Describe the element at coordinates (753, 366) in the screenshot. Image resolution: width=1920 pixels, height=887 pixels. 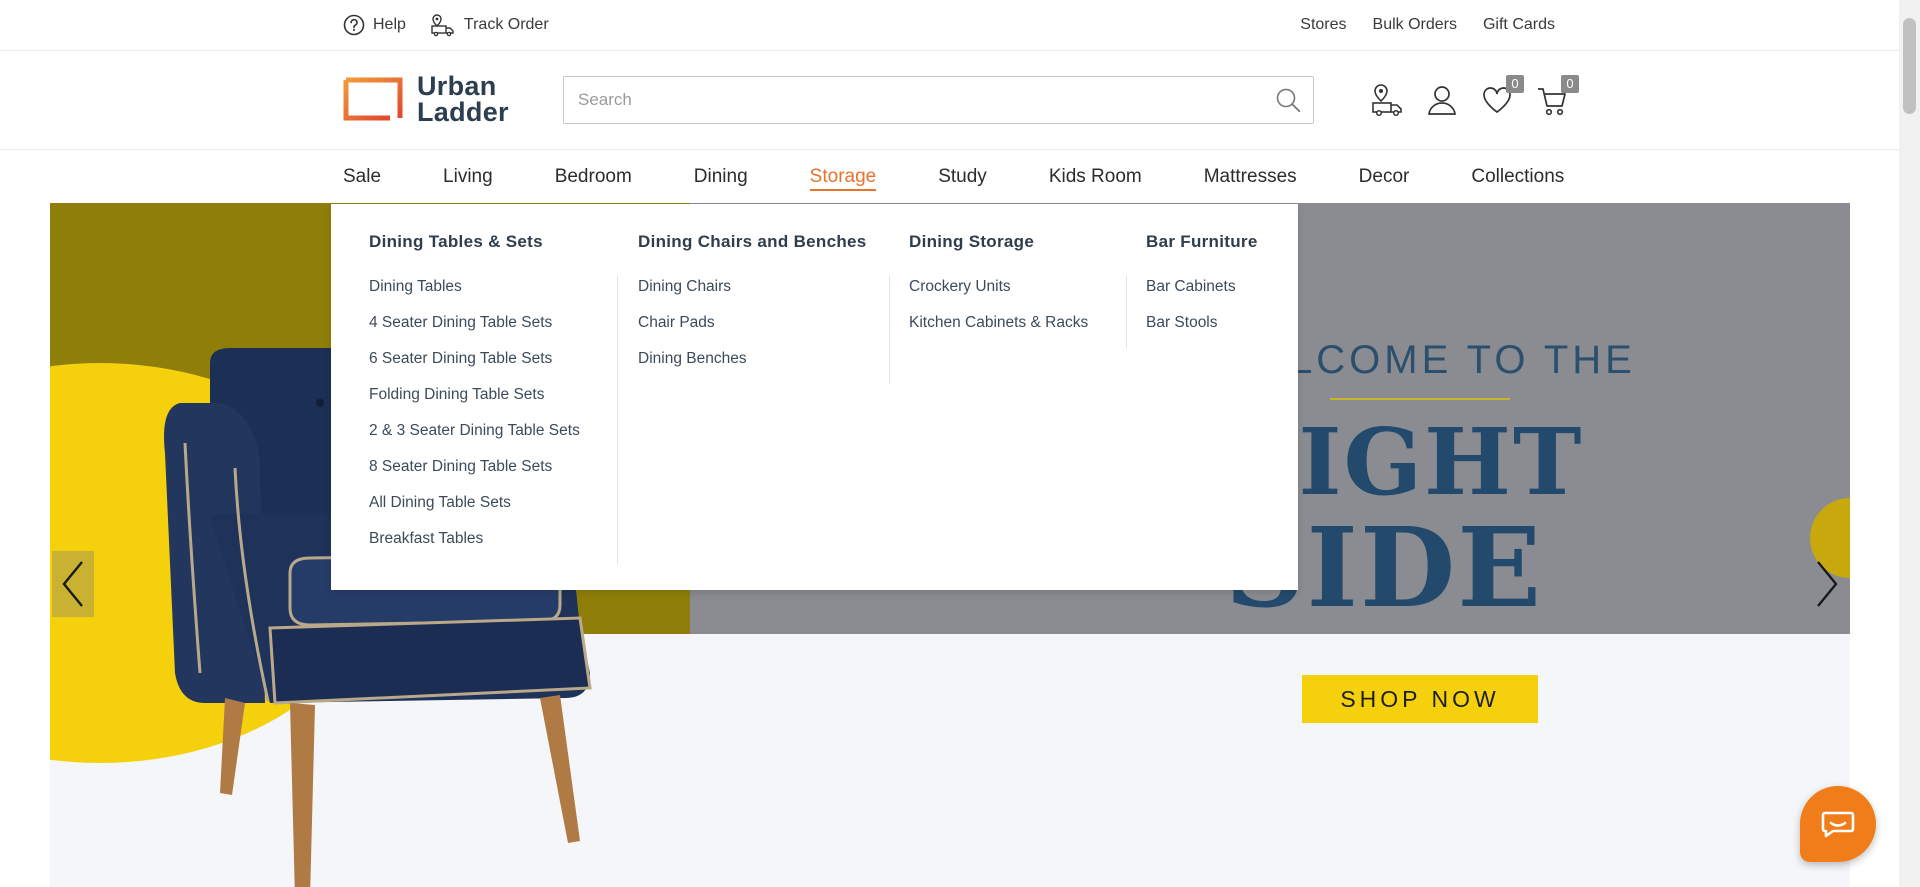
I see `menu-link: Dining Benches` at that location.